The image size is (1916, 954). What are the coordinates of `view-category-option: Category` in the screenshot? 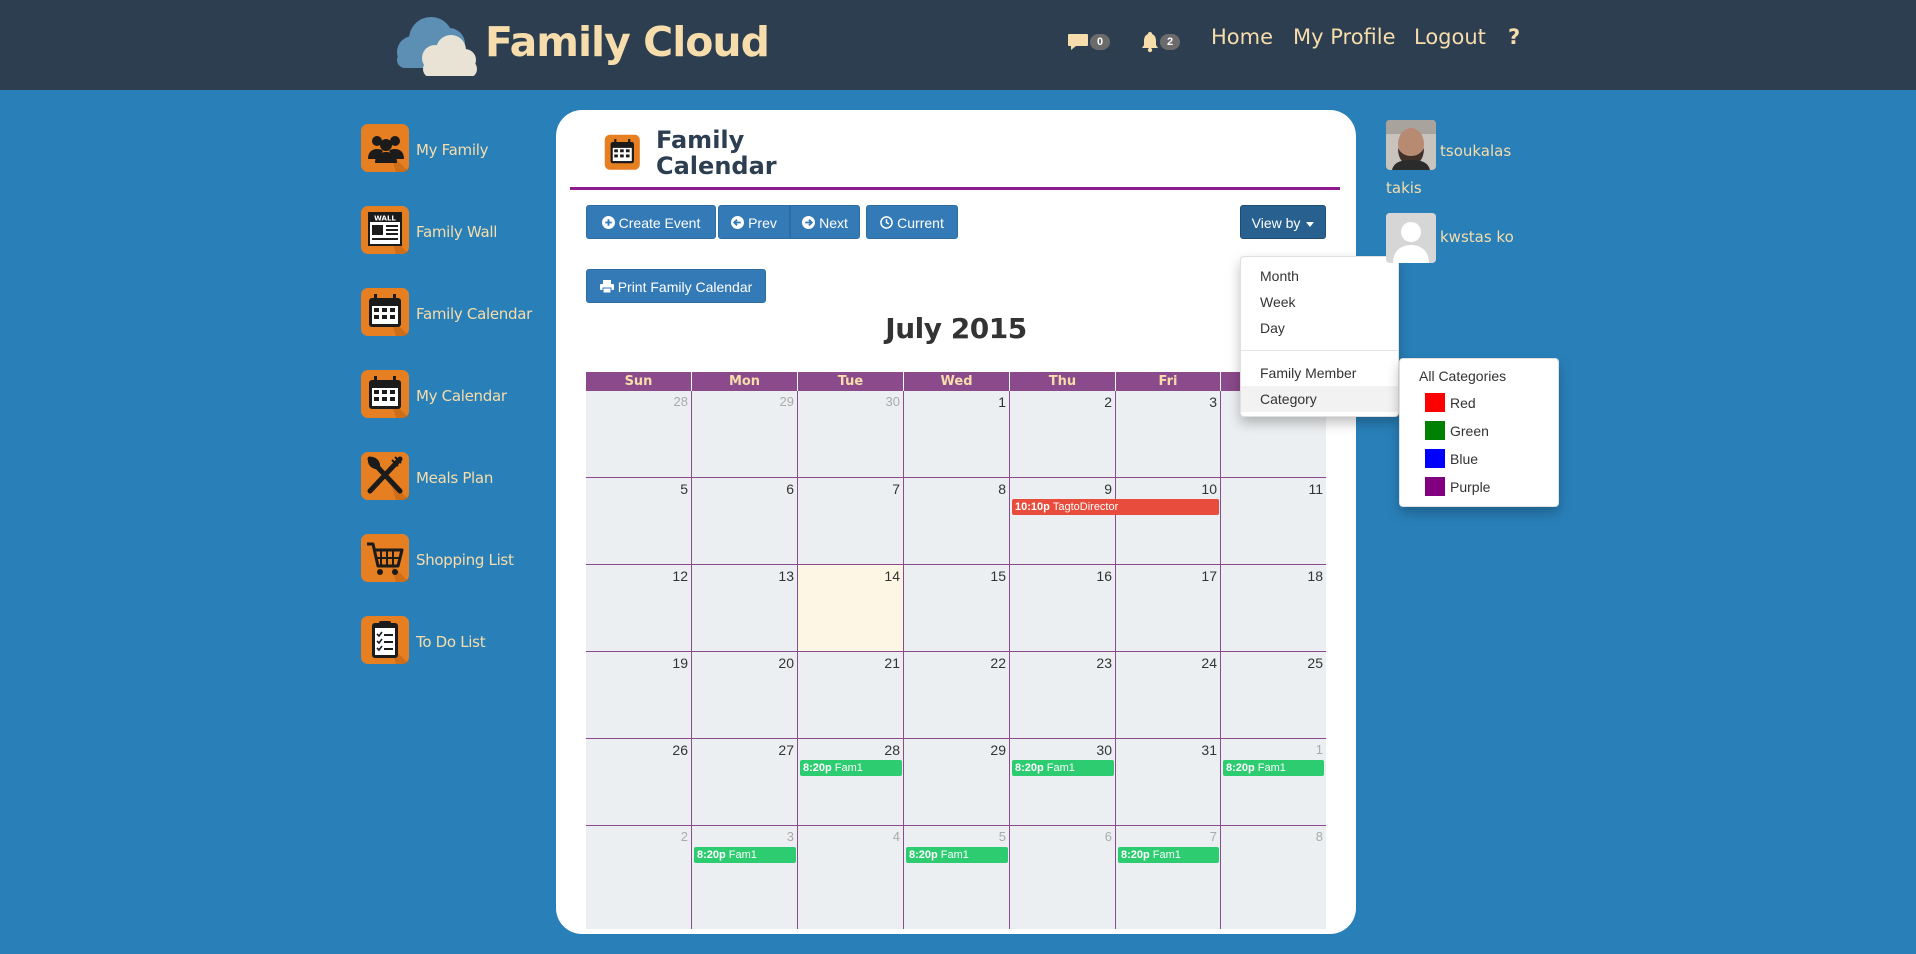 It's located at (1319, 399).